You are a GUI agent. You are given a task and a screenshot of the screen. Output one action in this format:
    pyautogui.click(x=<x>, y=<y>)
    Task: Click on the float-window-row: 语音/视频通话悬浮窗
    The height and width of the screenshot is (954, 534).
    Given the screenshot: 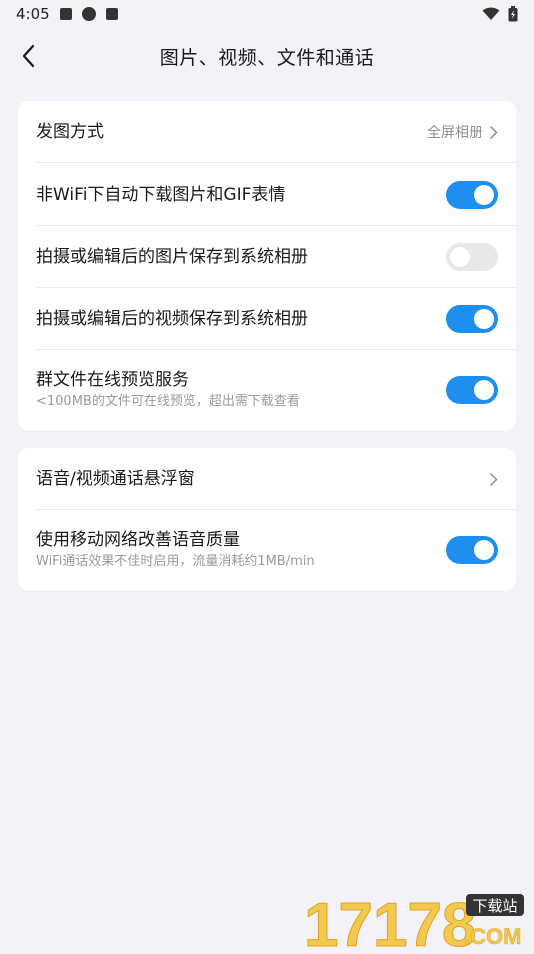 What is the action you would take?
    pyautogui.click(x=267, y=479)
    